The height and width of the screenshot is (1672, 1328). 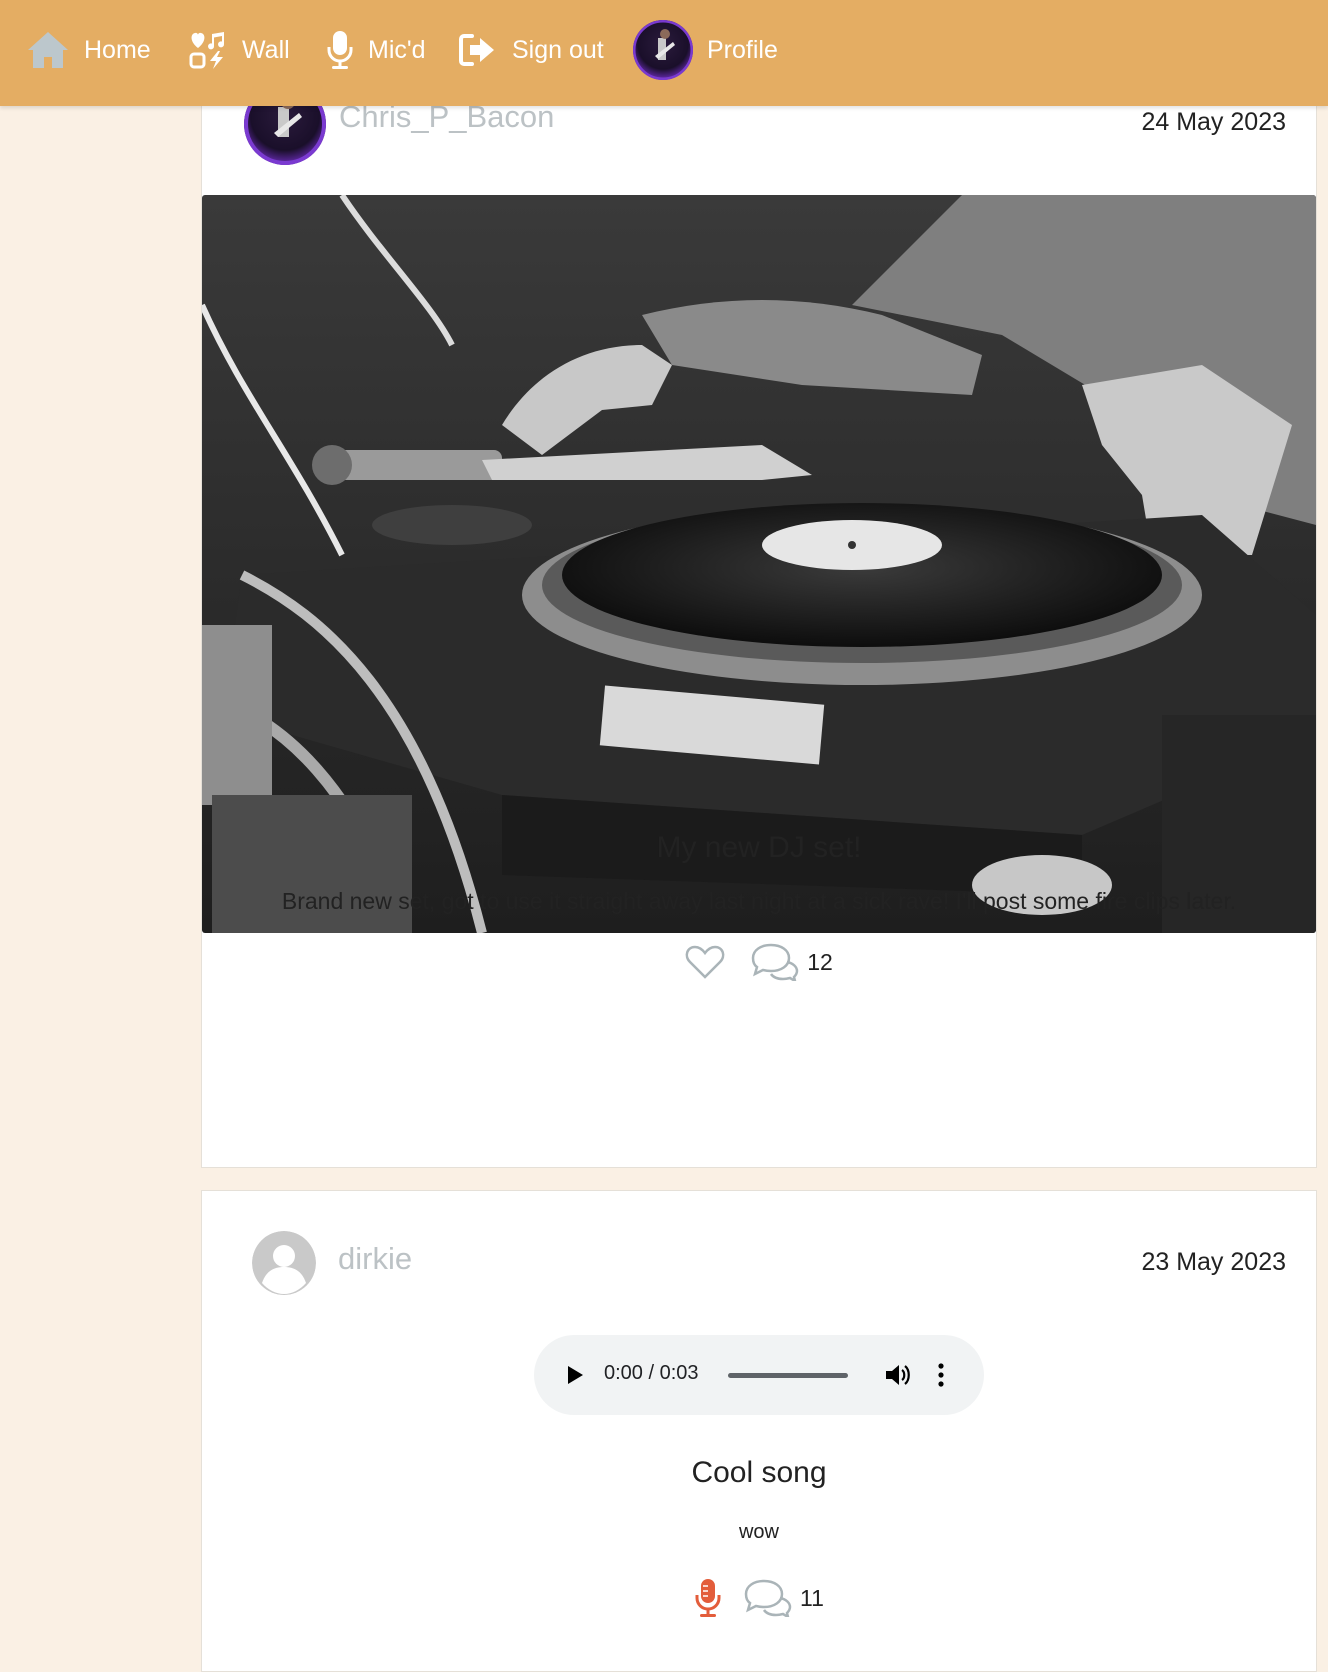 I want to click on default-avatar-icon, so click(x=284, y=1263).